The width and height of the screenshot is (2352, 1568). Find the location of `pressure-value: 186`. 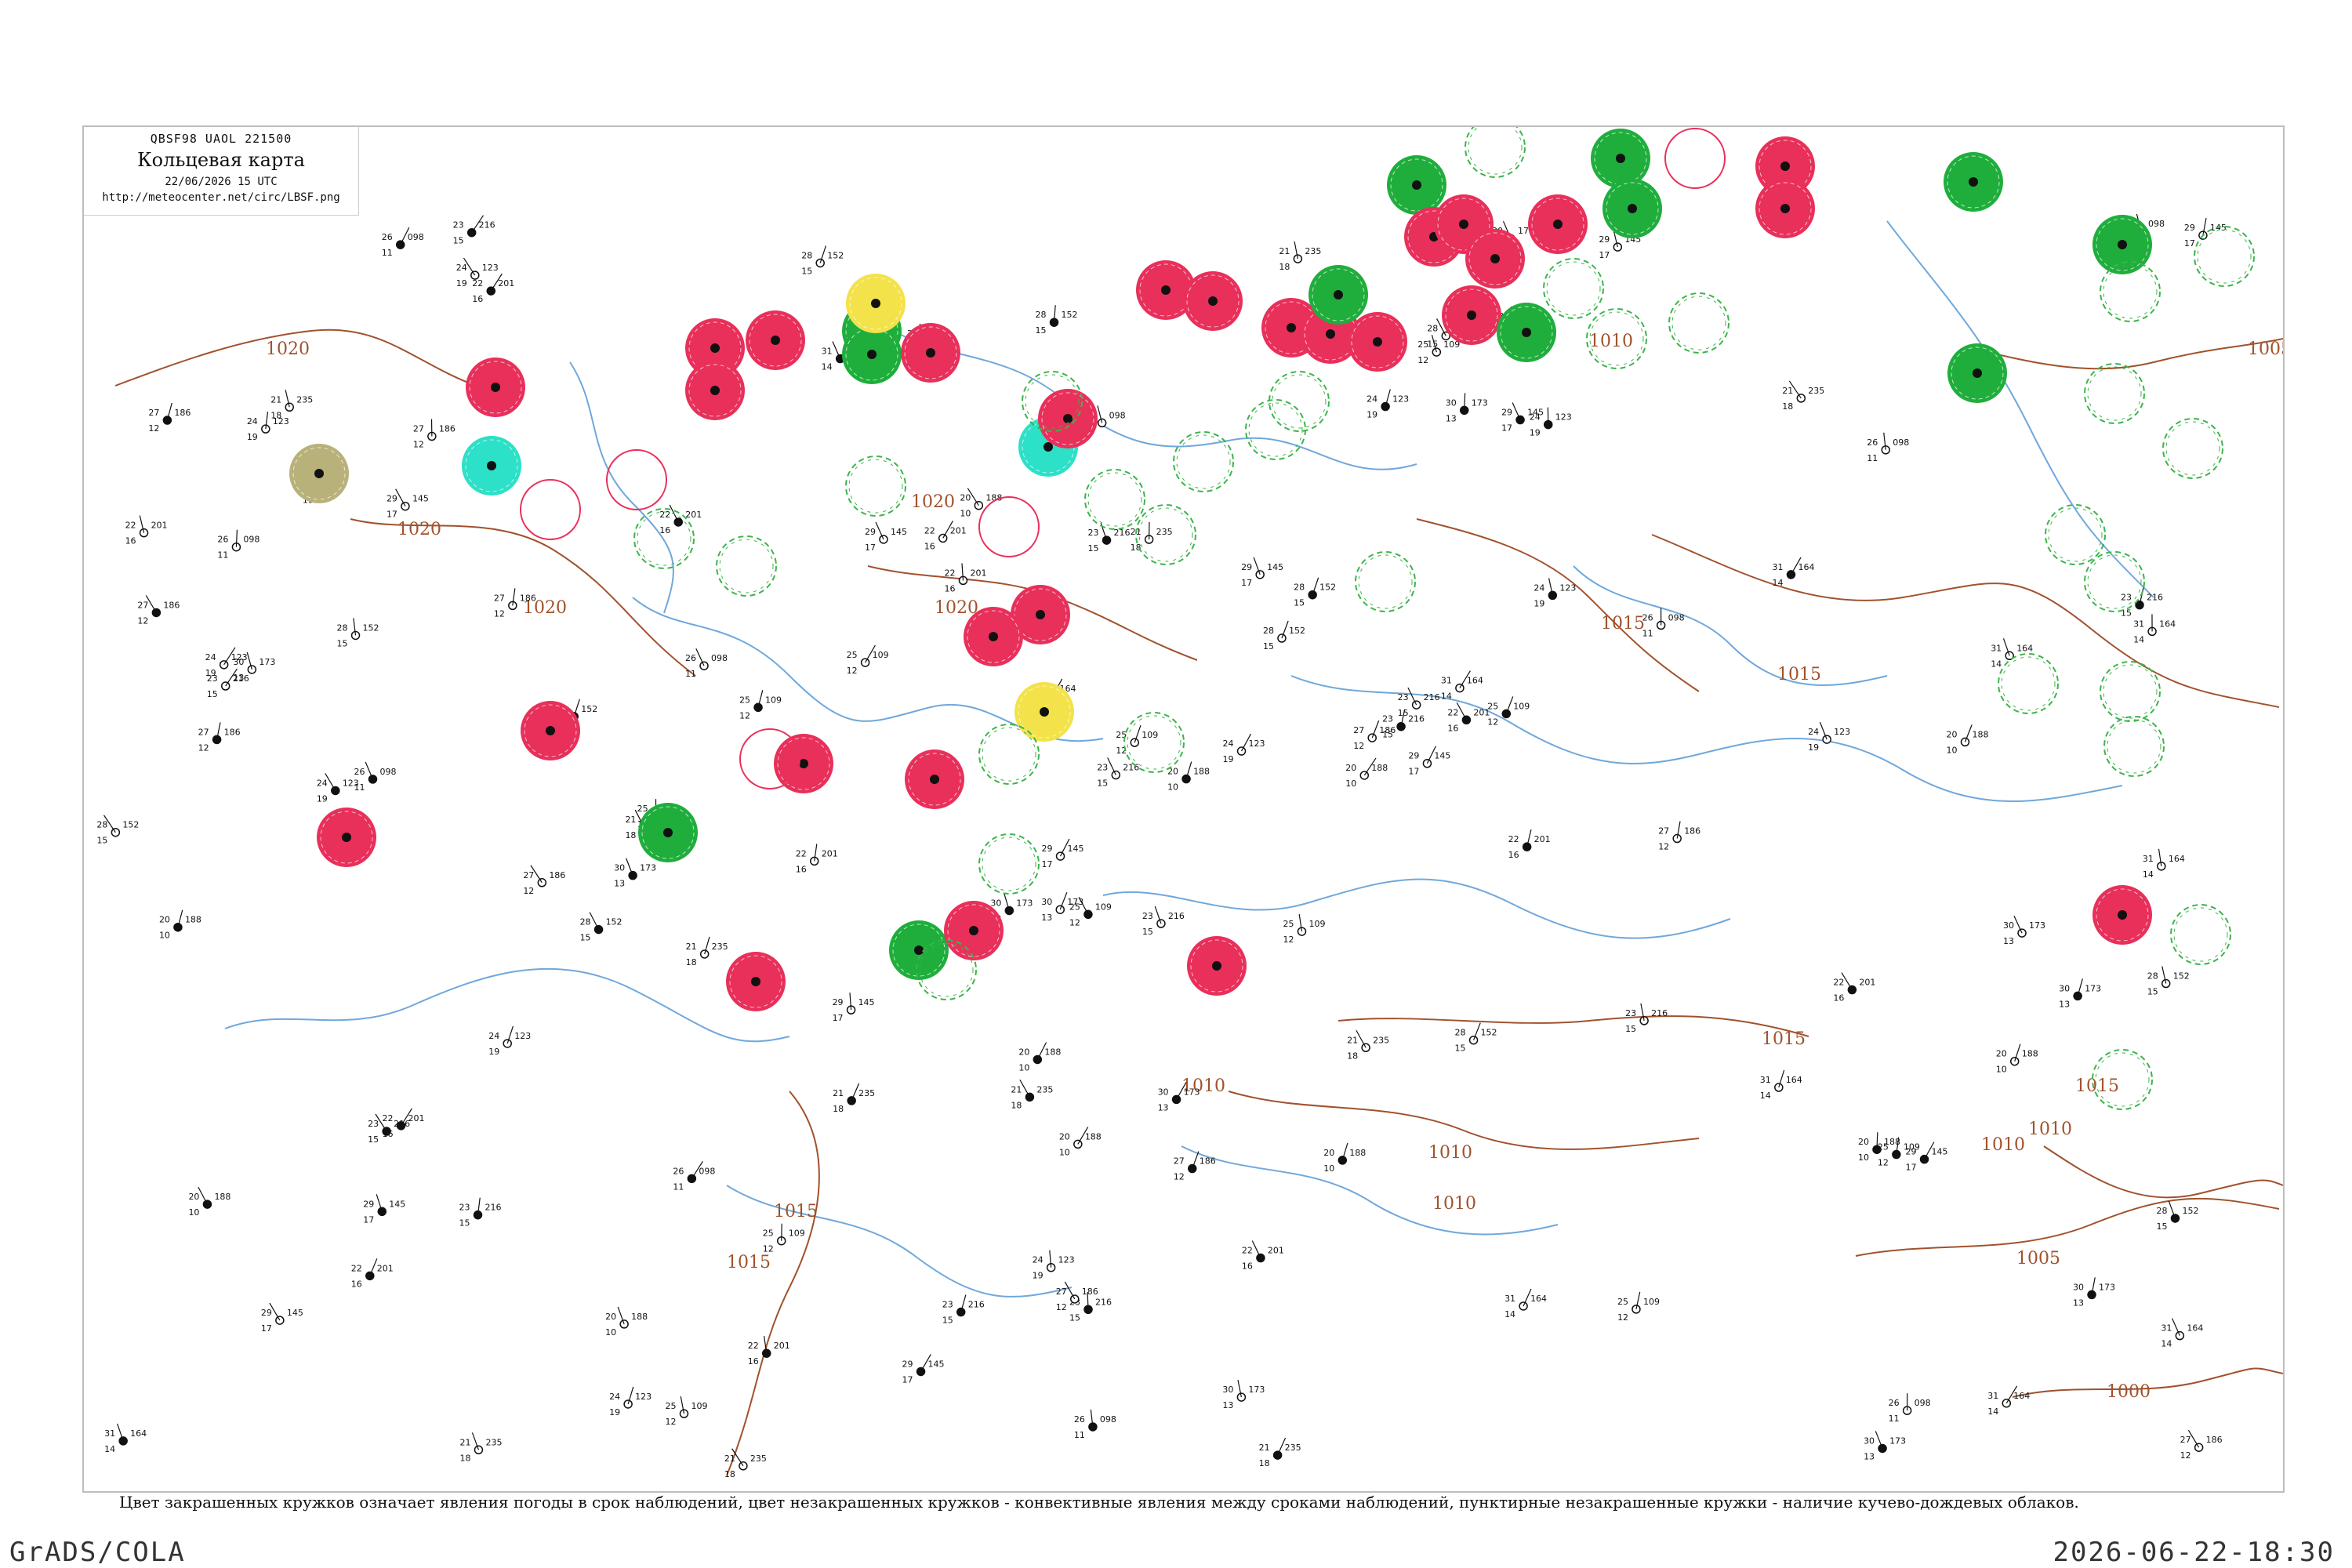

pressure-value: 186 is located at coordinates (1208, 1161).